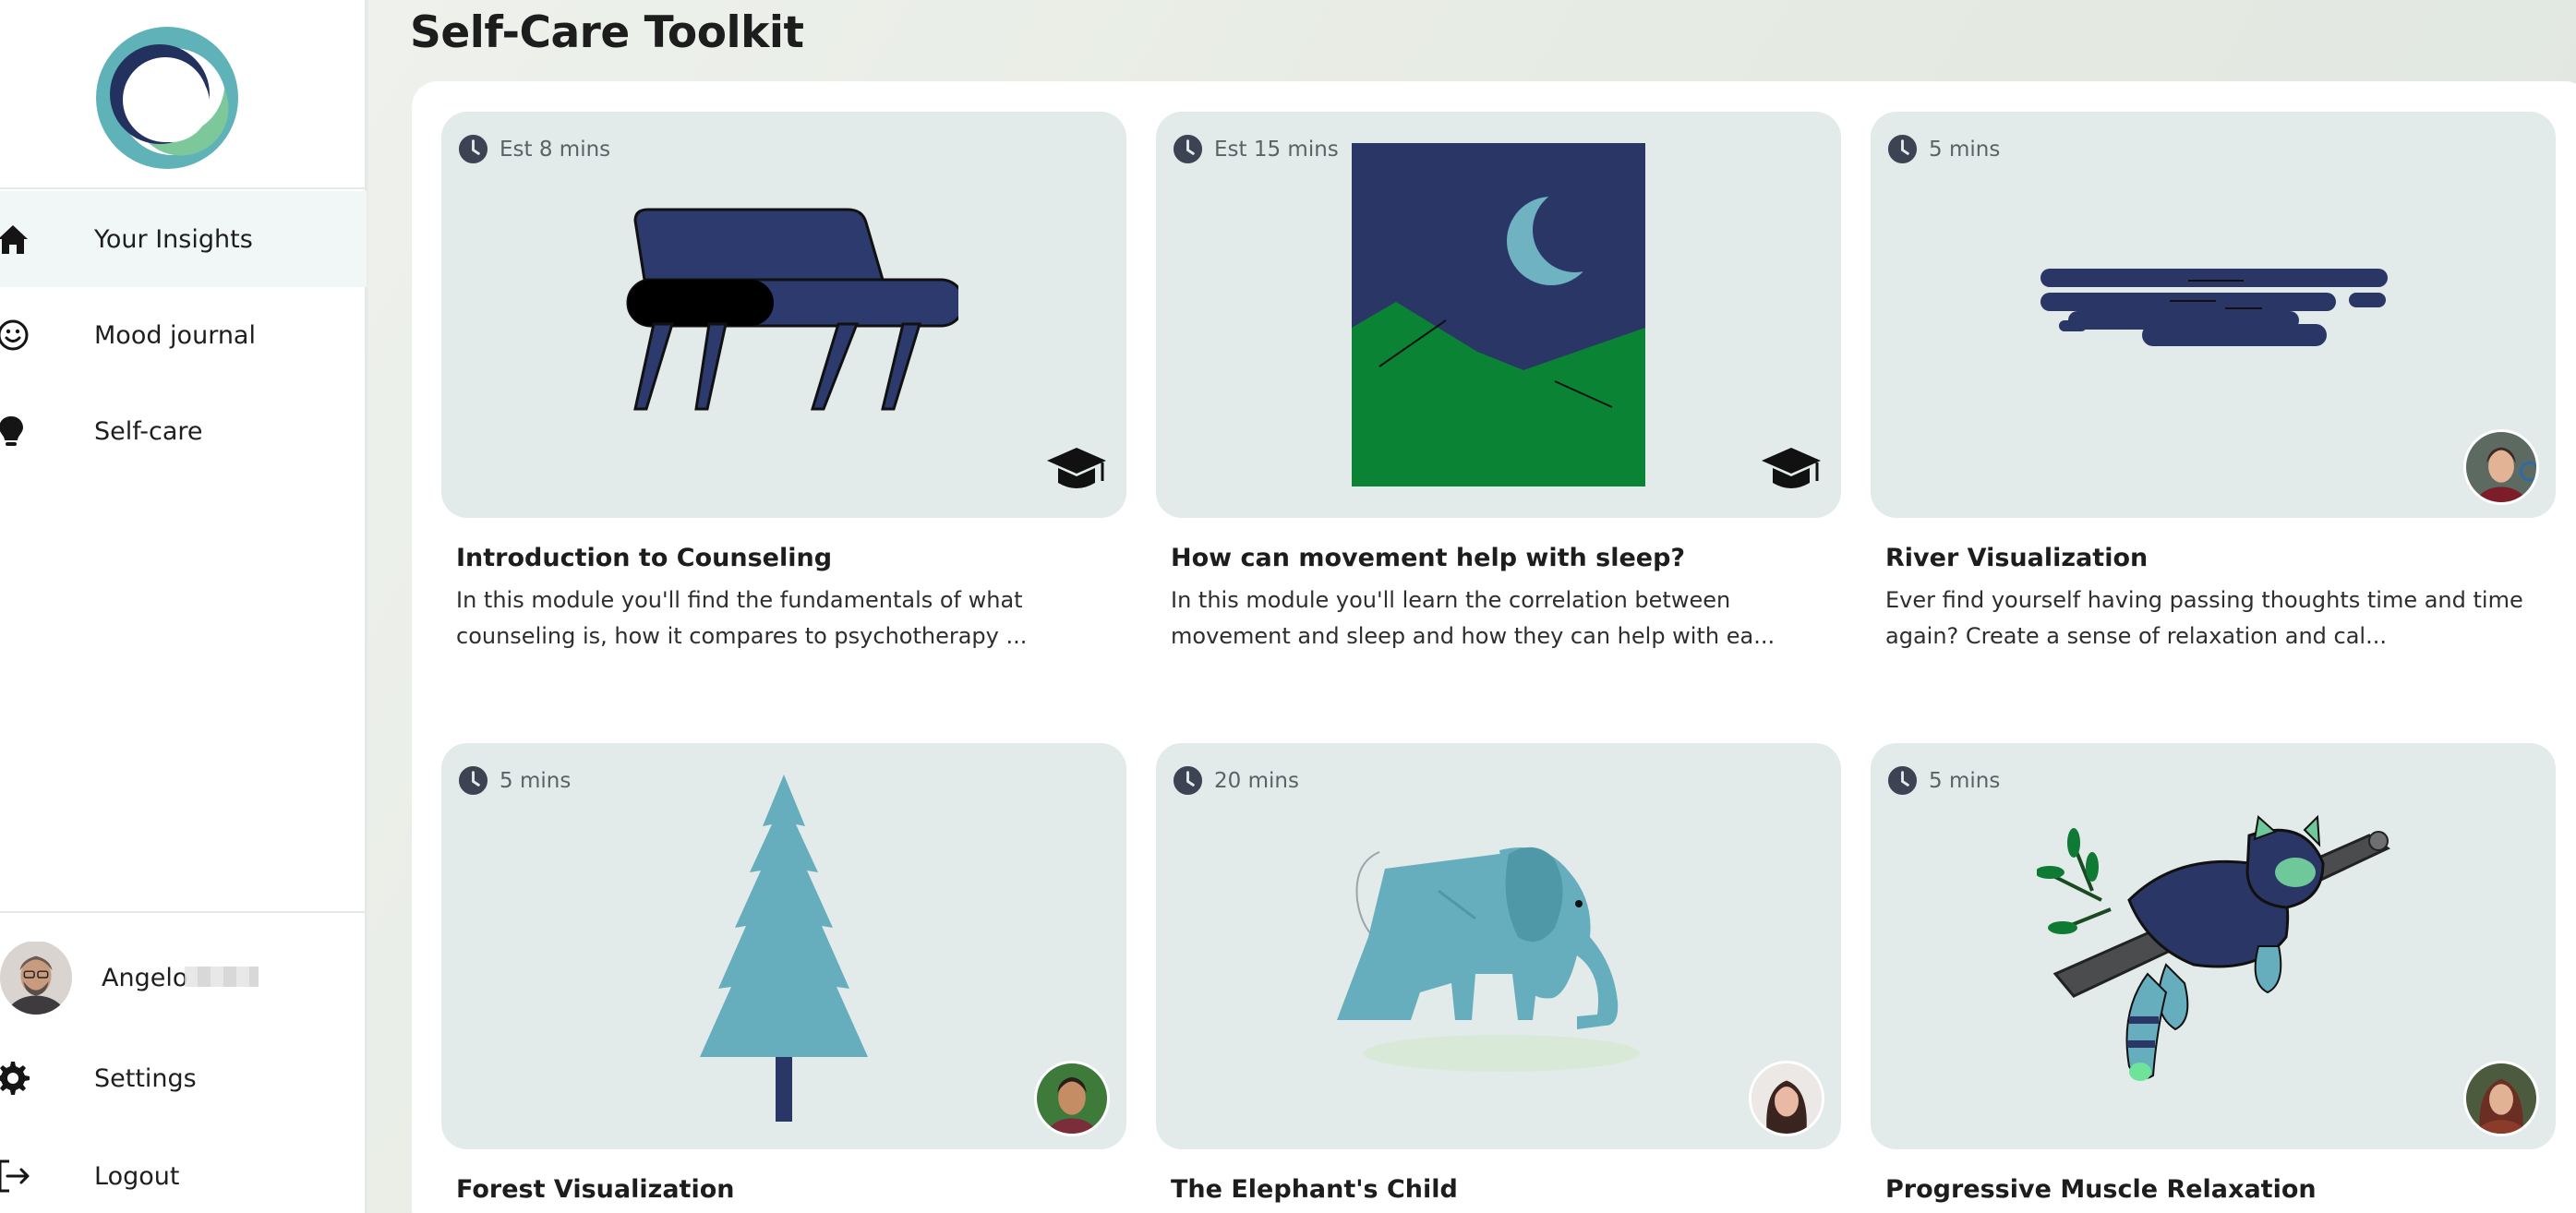 The width and height of the screenshot is (2576, 1213). Describe the element at coordinates (1314, 1189) in the screenshot. I see `card-title: The Elephant's Child` at that location.